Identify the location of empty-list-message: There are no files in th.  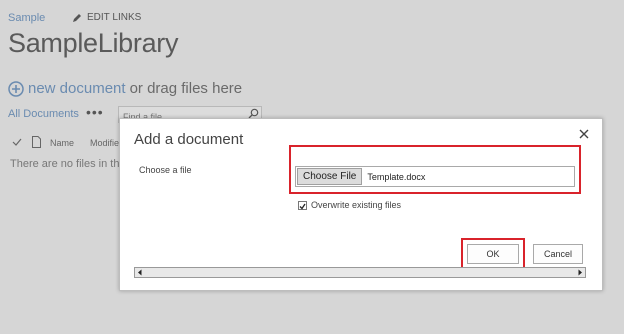
(65, 164).